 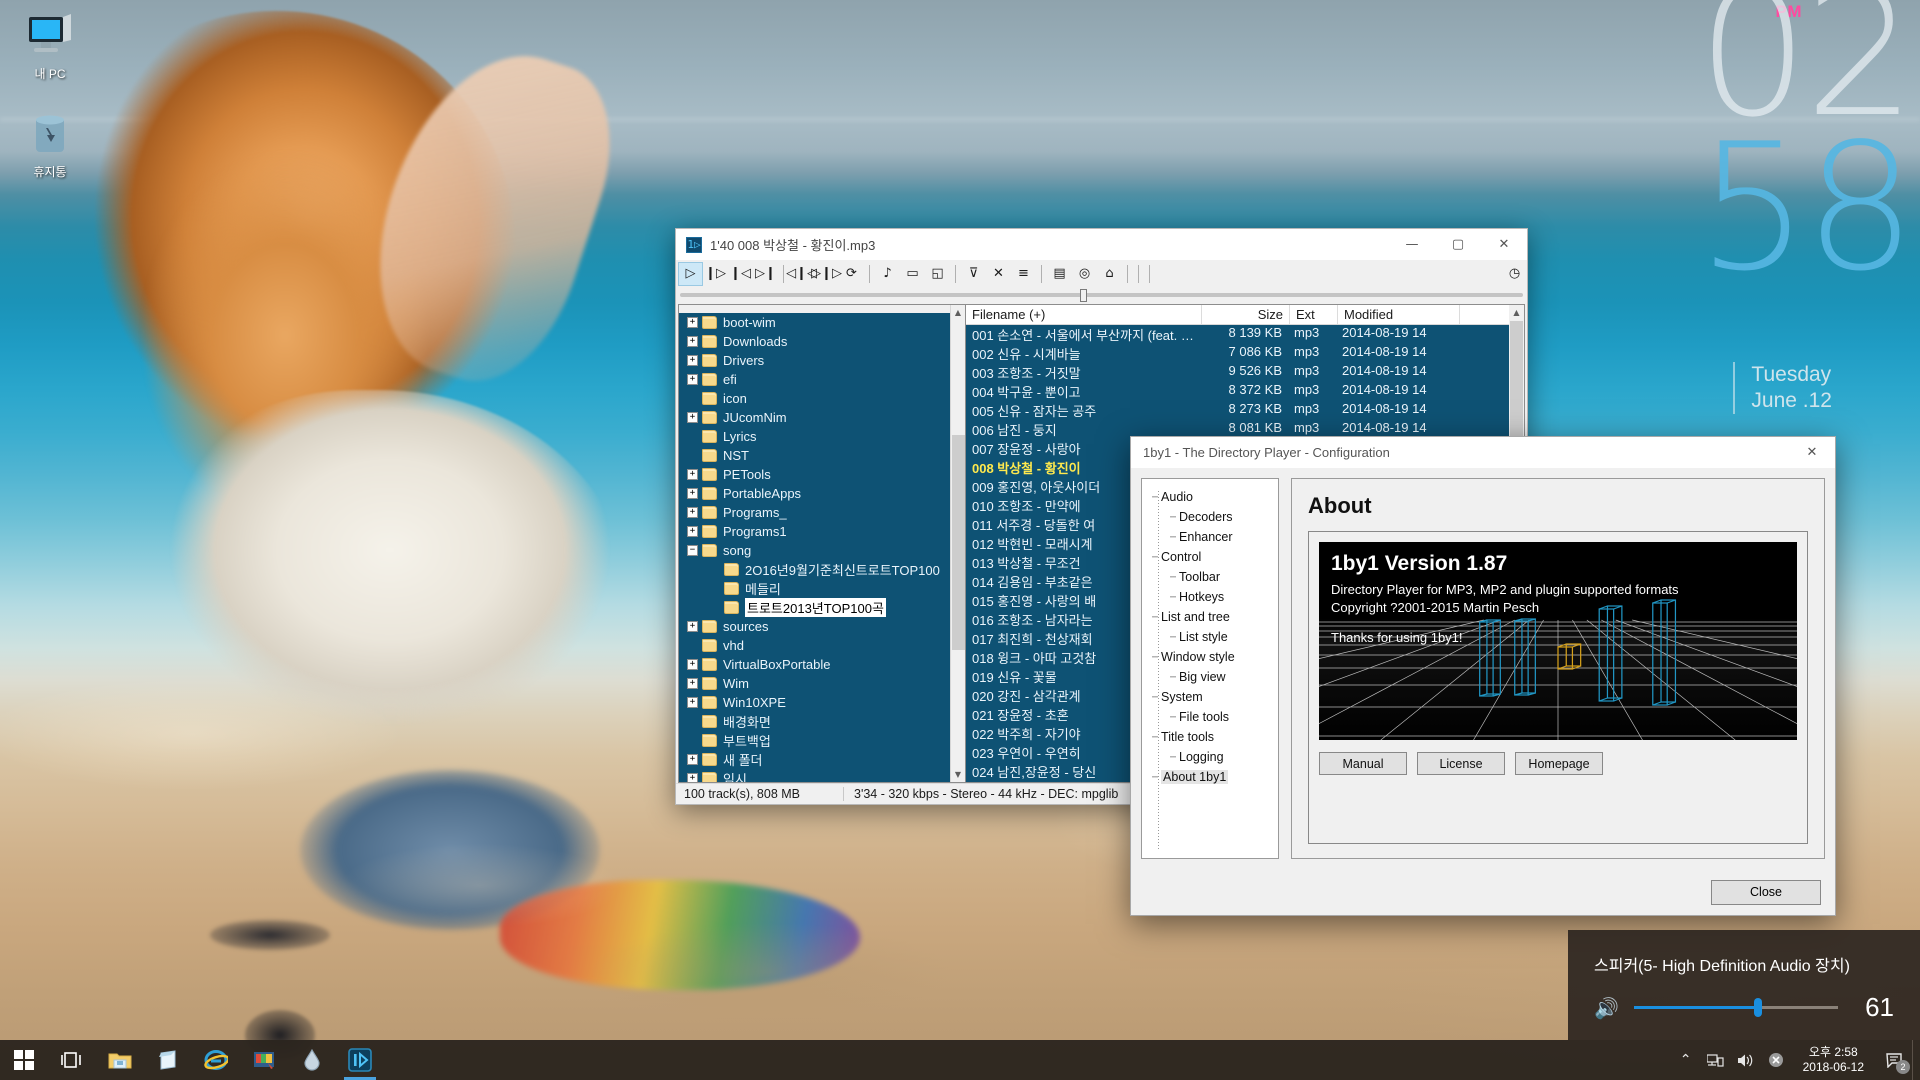 I want to click on config-close-icon: ✕, so click(x=1812, y=453).